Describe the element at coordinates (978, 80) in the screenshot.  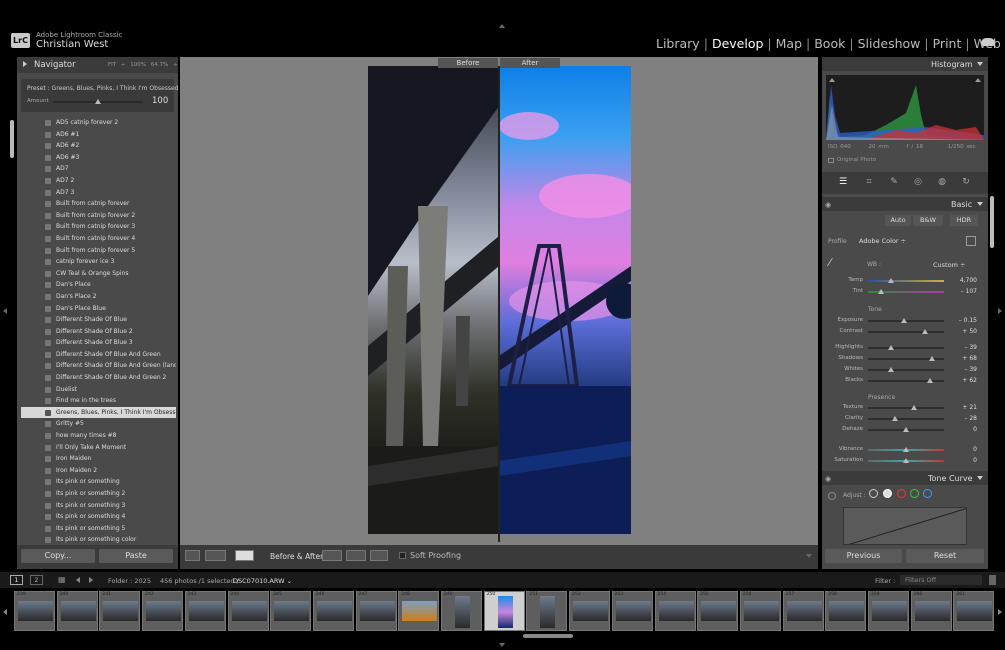
I see `highlight-clipping-icon` at that location.